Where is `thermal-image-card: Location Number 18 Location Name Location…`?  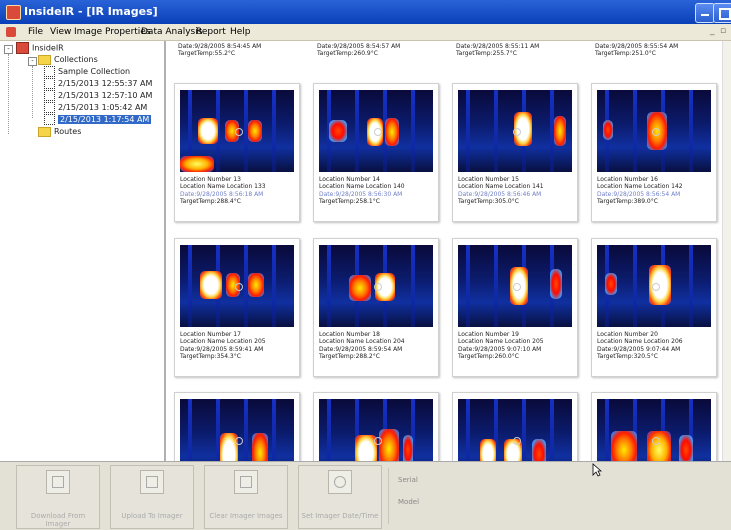 thermal-image-card: Location Number 18 Location Name Location… is located at coordinates (376, 307).